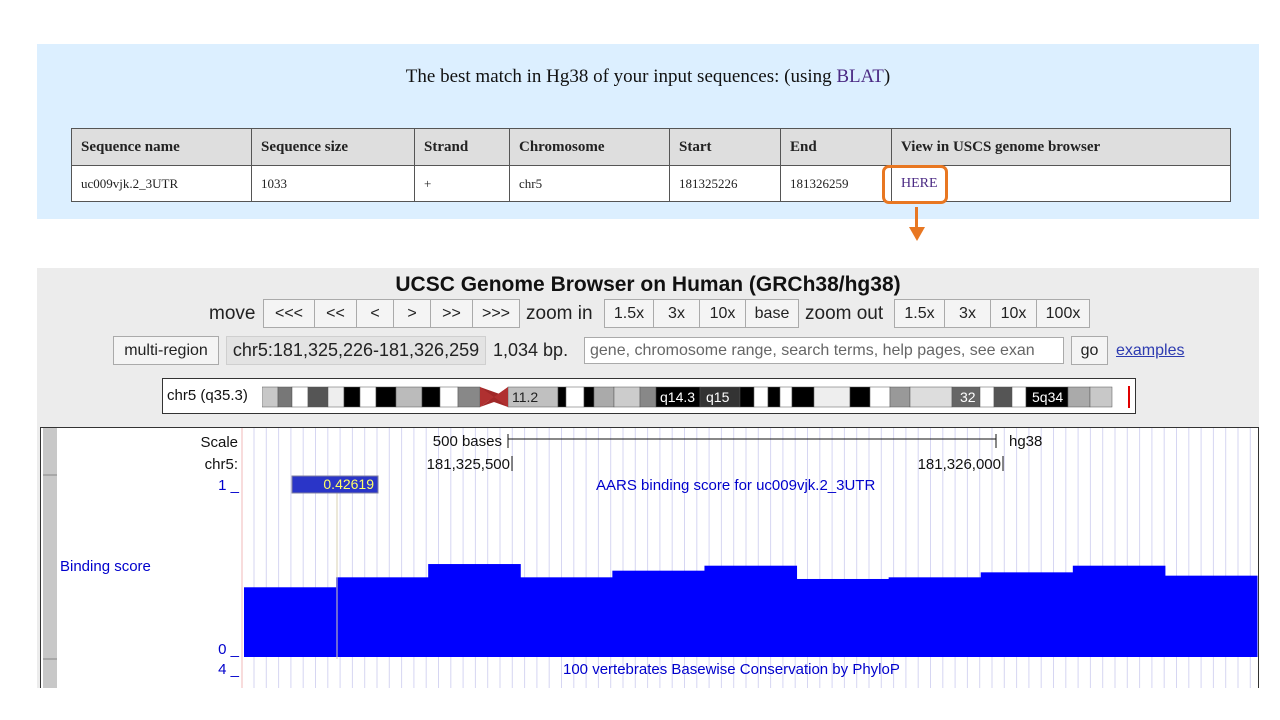  What do you see at coordinates (1063, 313) in the screenshot?
I see `zoom-out-100x-button: 100x` at bounding box center [1063, 313].